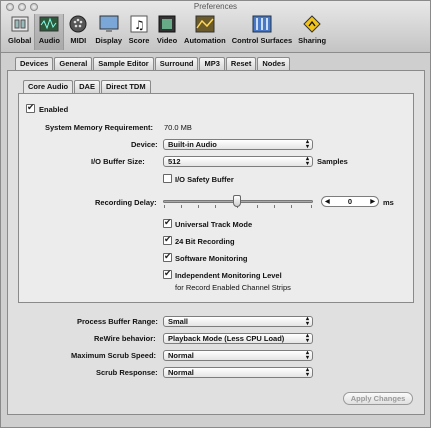 The image size is (431, 428). I want to click on toolbar-audio: Audio, so click(49, 32).